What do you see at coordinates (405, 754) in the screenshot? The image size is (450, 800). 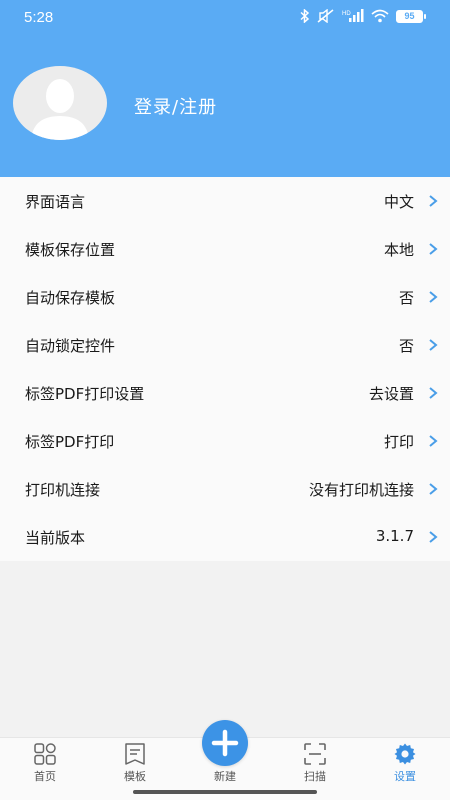 I see `gear-icon` at bounding box center [405, 754].